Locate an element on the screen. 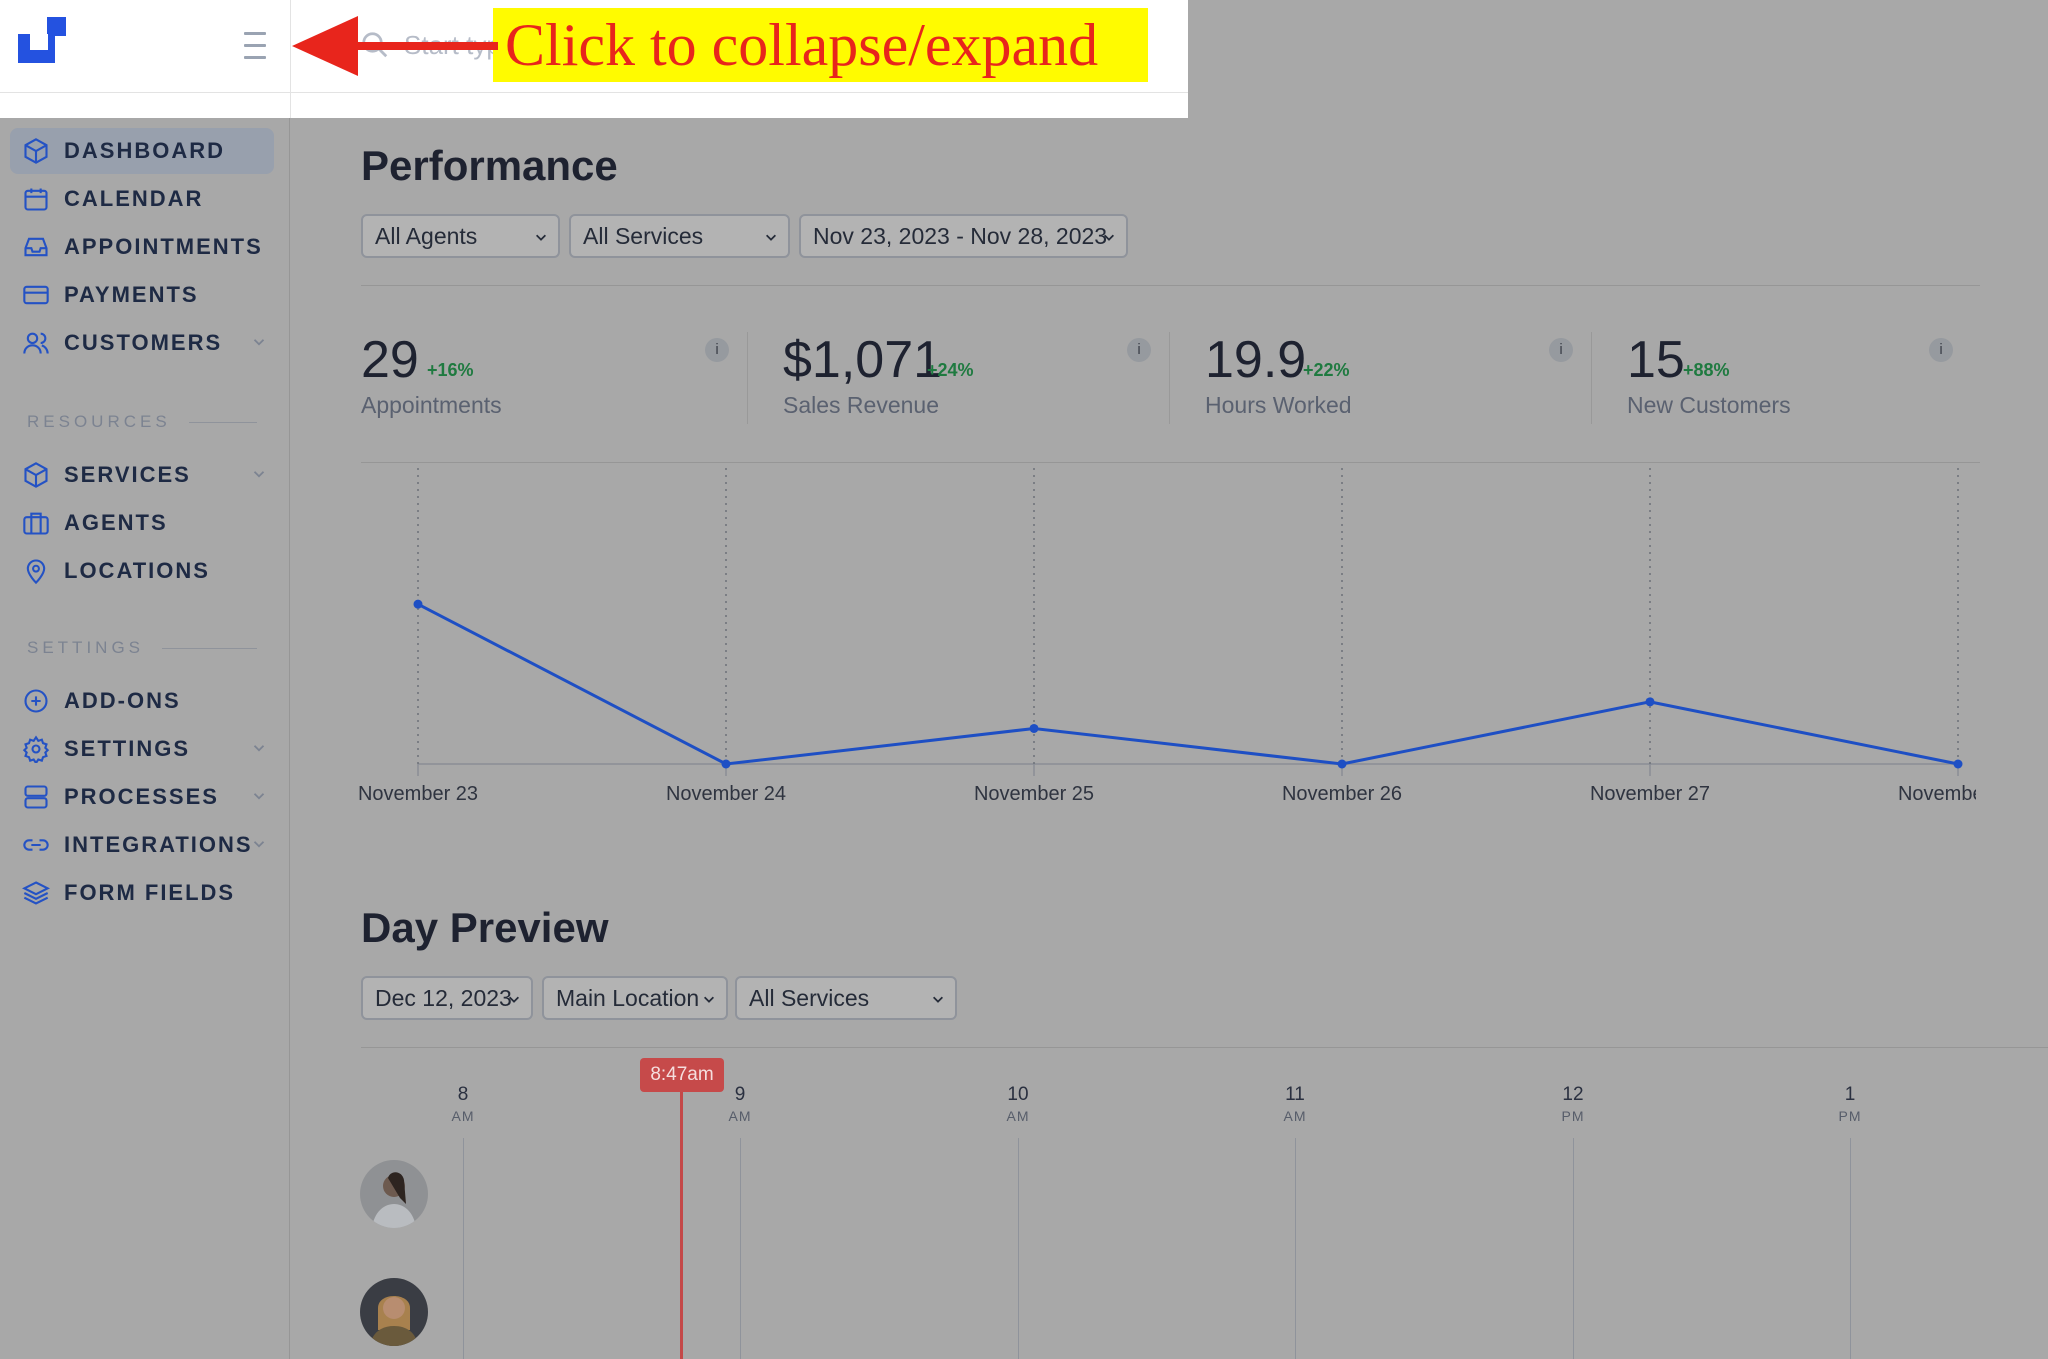 Image resolution: width=2048 pixels, height=1359 pixels. sidebar-item-settings: SETTINGS is located at coordinates (142, 749).